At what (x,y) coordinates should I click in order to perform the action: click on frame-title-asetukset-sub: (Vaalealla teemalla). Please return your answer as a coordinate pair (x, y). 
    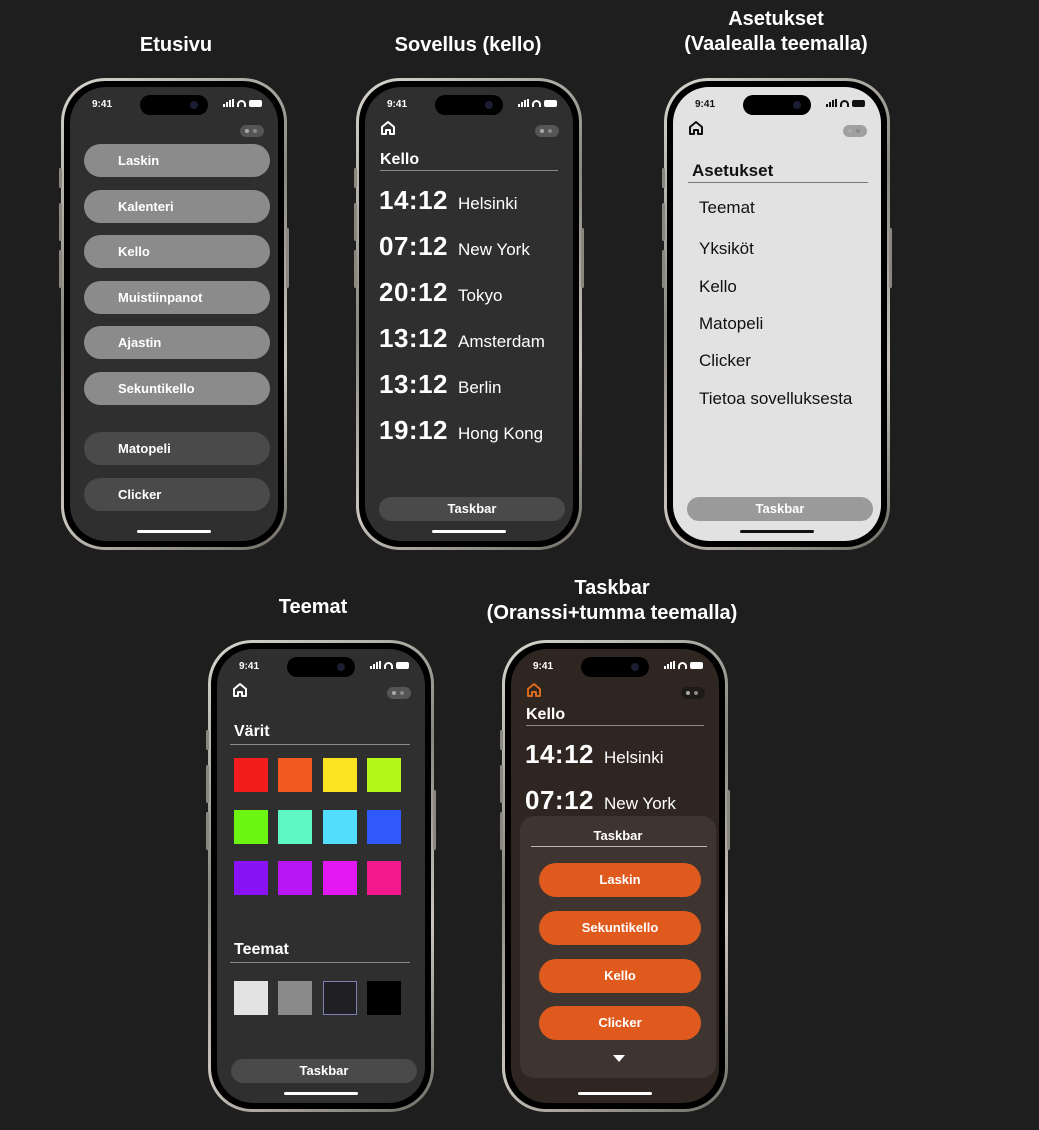
    Looking at the image, I should click on (776, 44).